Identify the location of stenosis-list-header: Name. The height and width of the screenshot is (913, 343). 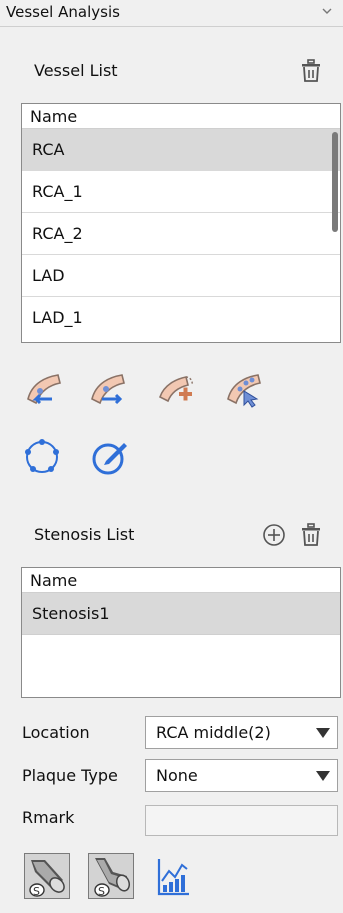
(181, 580).